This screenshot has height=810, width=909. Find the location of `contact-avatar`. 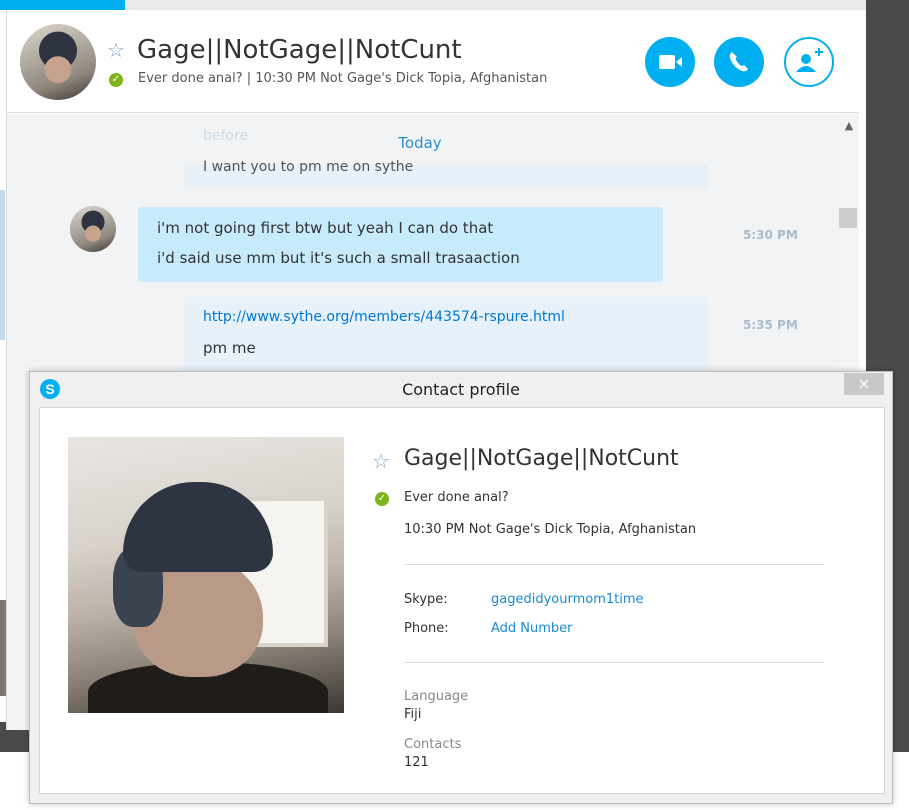

contact-avatar is located at coordinates (58, 62).